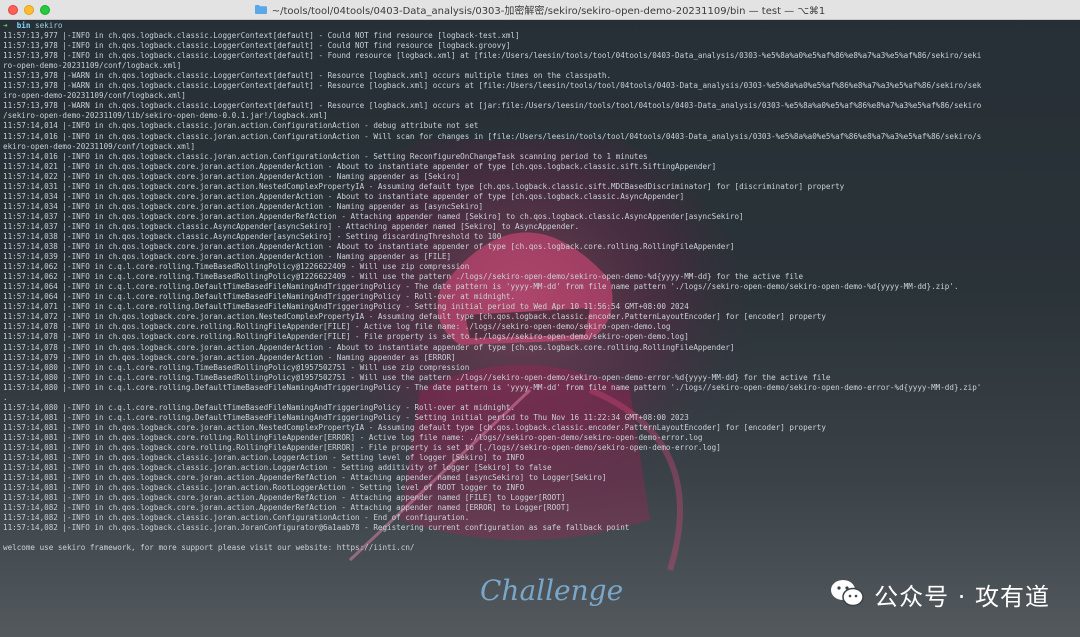 This screenshot has width=1080, height=637. Describe the element at coordinates (552, 590) in the screenshot. I see `challenge-signature: Challenge` at that location.